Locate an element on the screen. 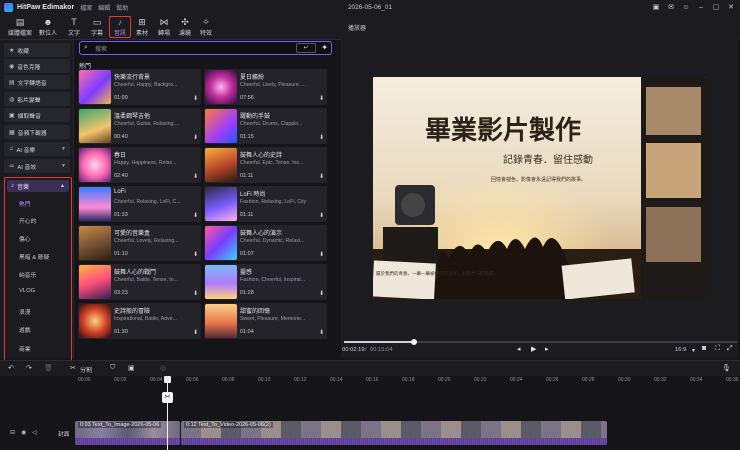 Image resolution: width=740 pixels, height=450 pixels. tool-transition: ⋈ 轉場 is located at coordinates (164, 27).